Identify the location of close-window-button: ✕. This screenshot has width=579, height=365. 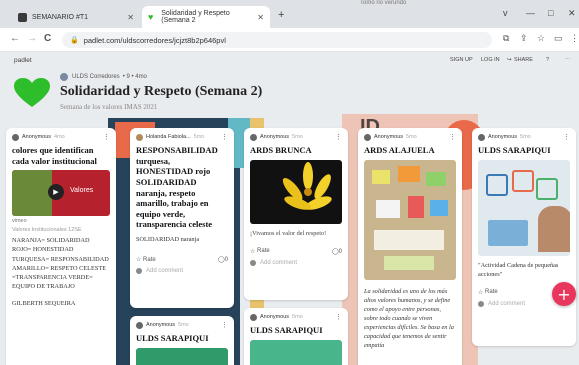
(572, 13).